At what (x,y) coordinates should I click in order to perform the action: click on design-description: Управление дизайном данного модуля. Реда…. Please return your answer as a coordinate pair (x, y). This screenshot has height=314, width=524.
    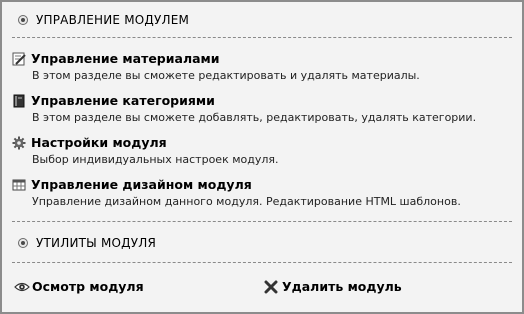
    Looking at the image, I should click on (246, 201).